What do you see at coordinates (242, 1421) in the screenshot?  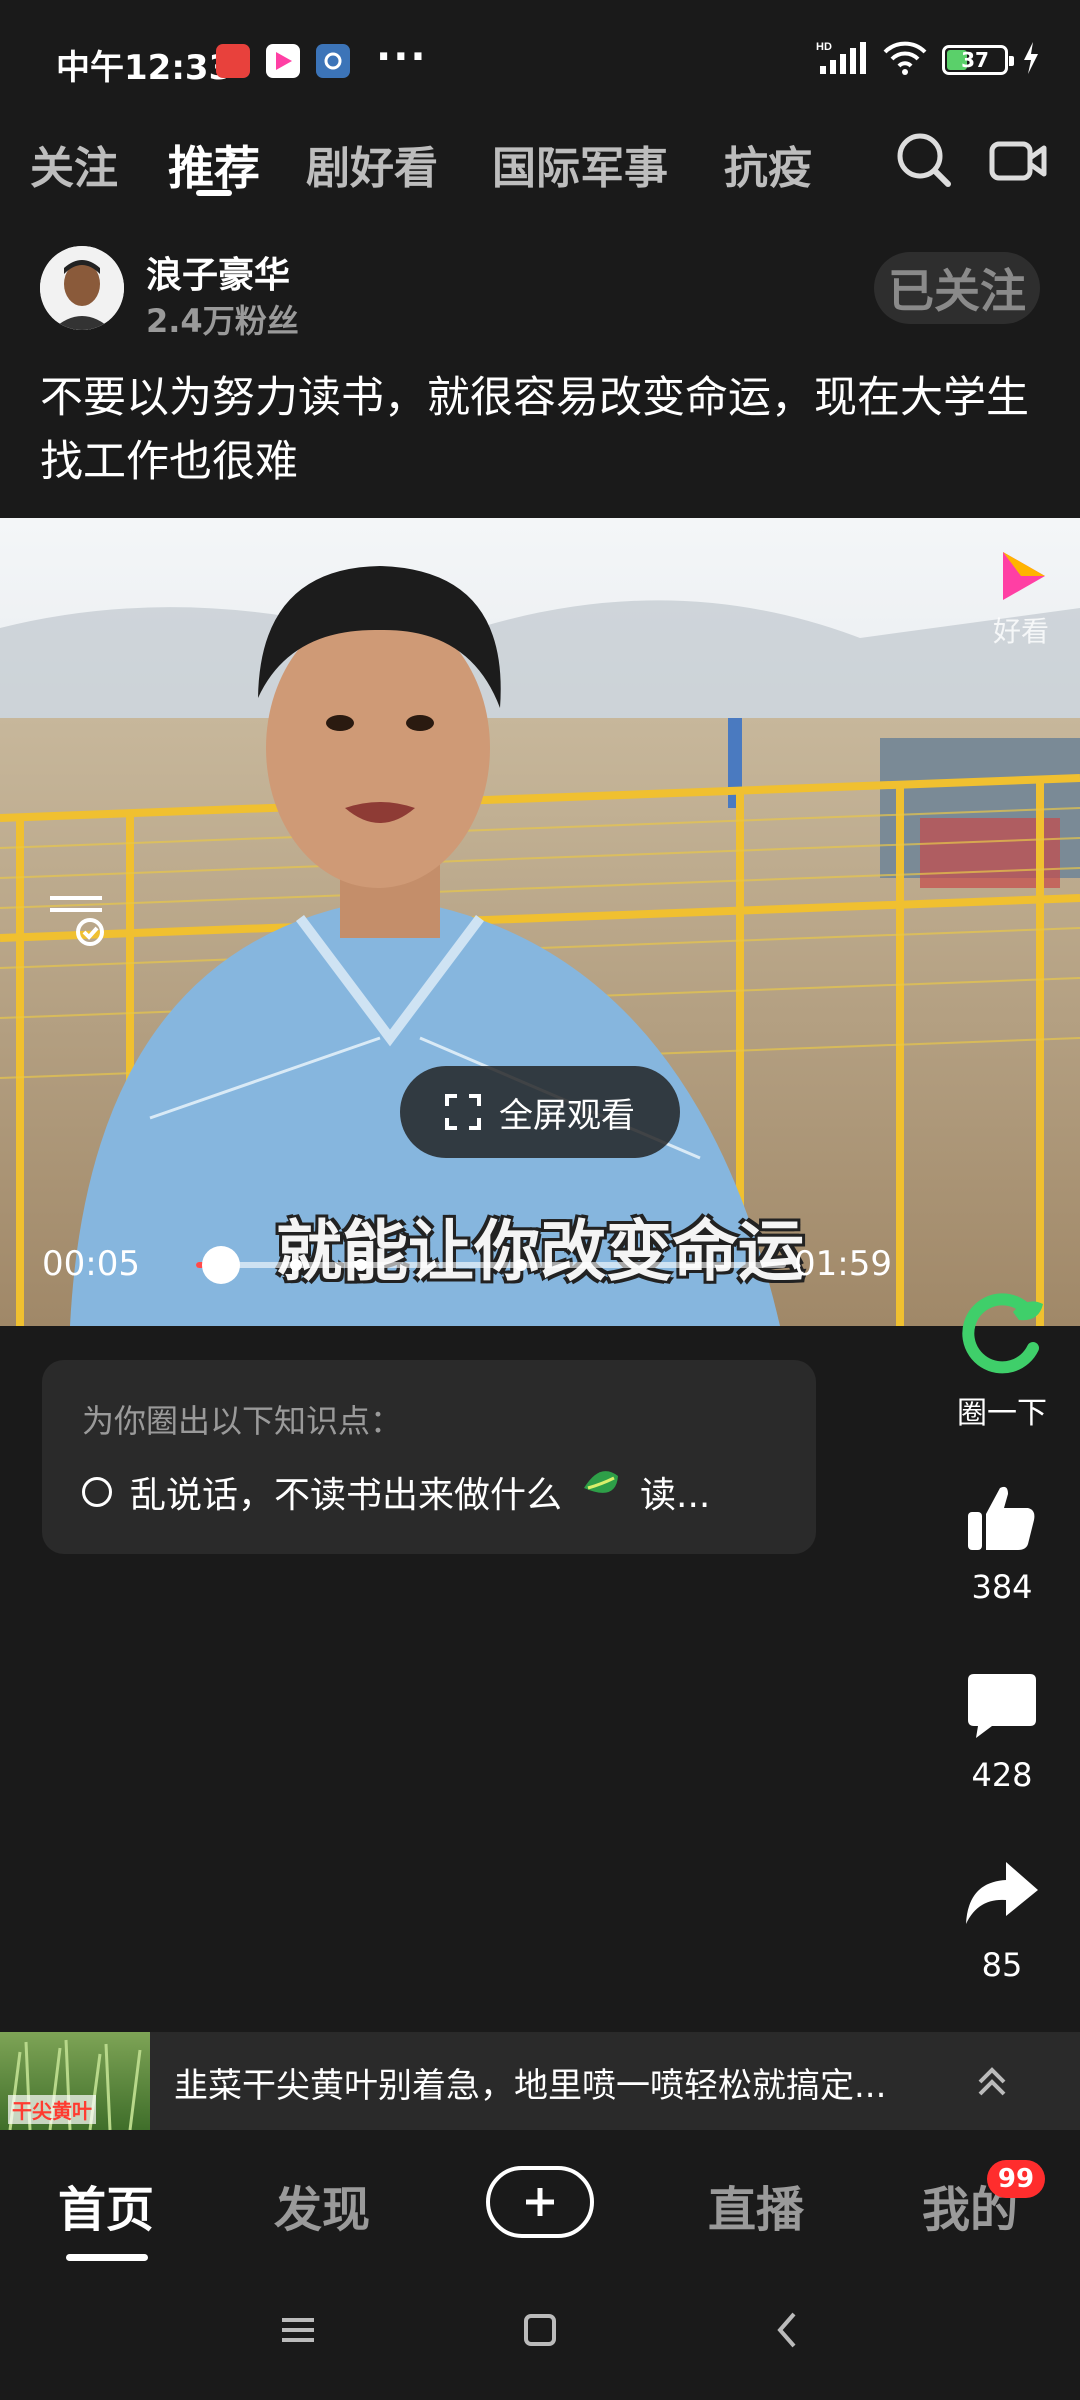 I see `knowledge-card-title: 为你圈出以下知识点：` at bounding box center [242, 1421].